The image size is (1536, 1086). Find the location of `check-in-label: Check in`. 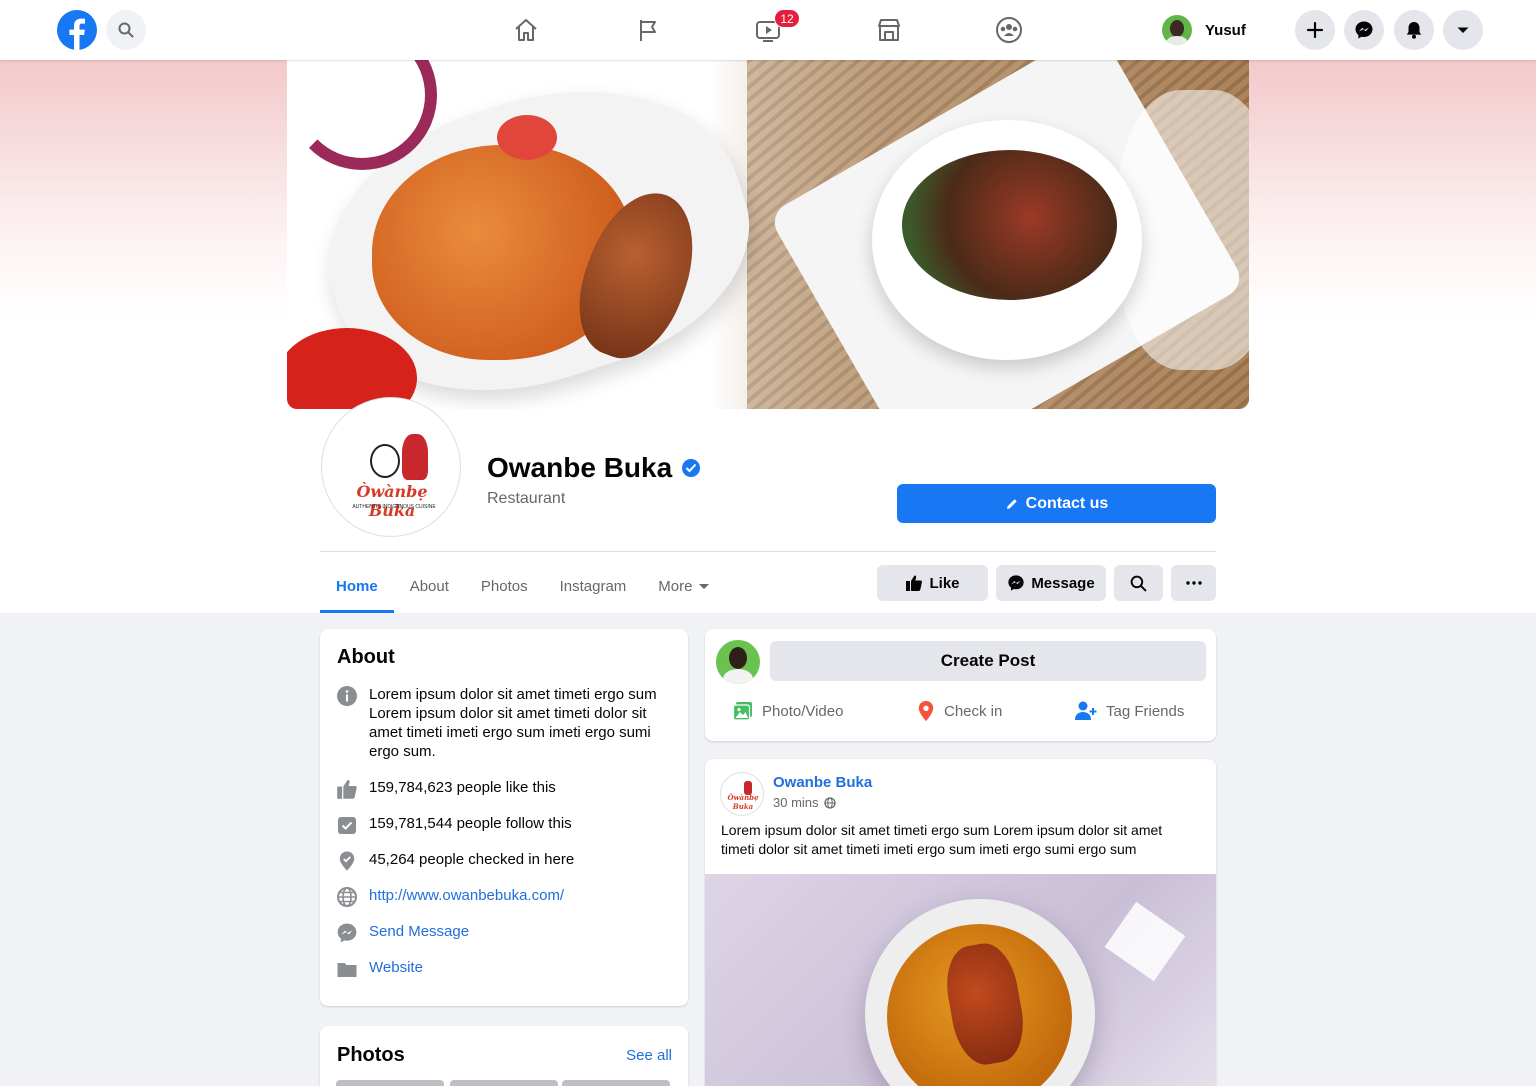

check-in-label: Check in is located at coordinates (973, 711).